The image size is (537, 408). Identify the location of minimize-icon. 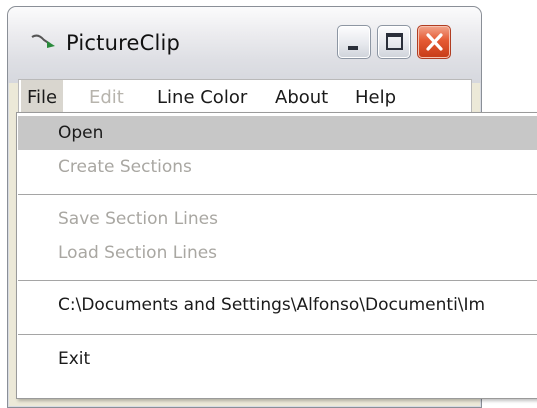
(353, 48).